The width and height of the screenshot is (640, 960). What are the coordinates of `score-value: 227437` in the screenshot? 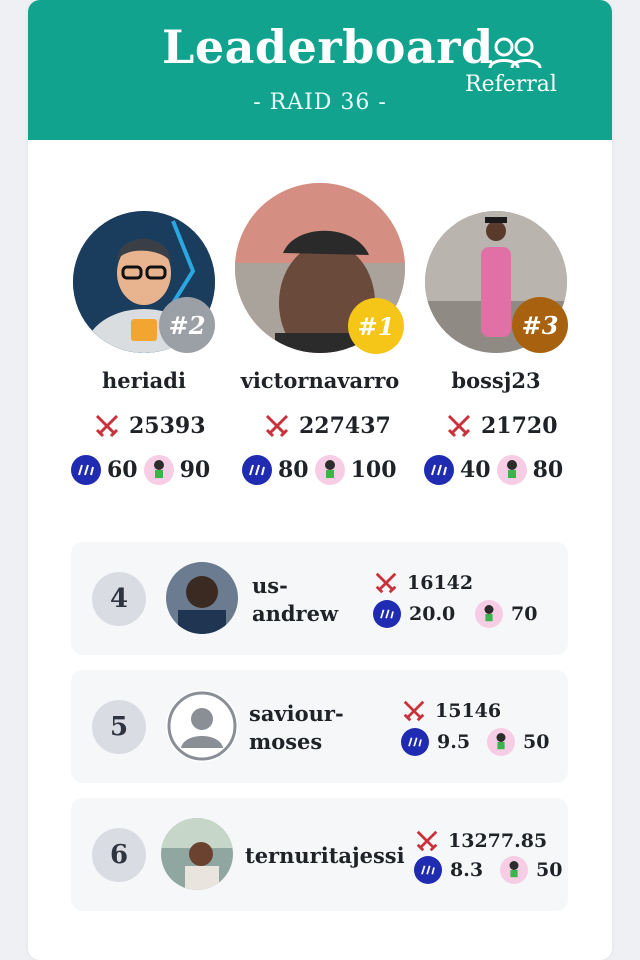 It's located at (345, 426).